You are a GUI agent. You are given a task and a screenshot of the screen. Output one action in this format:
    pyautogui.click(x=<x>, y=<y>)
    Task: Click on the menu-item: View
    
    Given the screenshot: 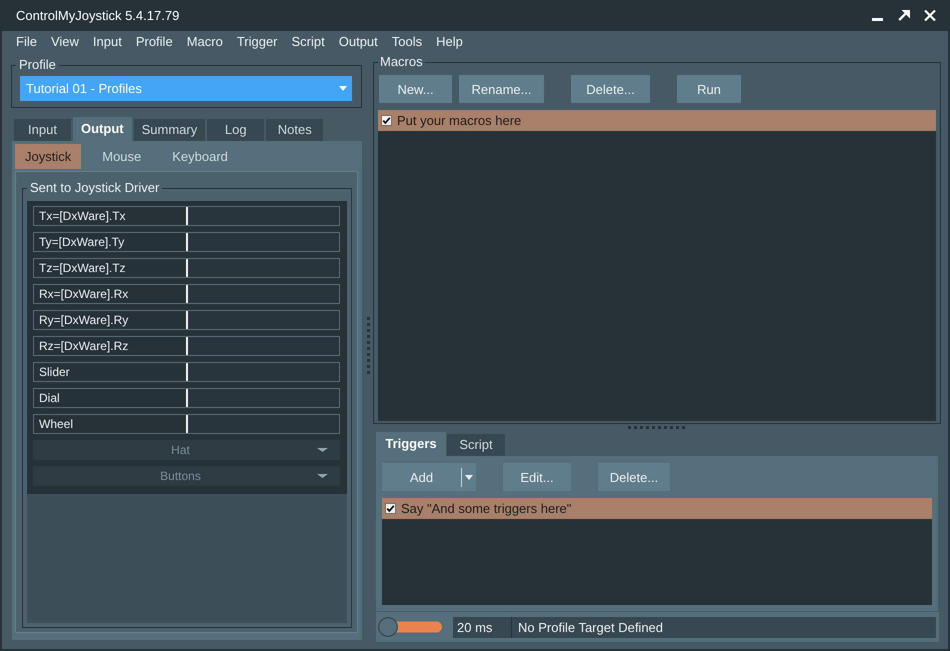 What is the action you would take?
    pyautogui.click(x=65, y=41)
    